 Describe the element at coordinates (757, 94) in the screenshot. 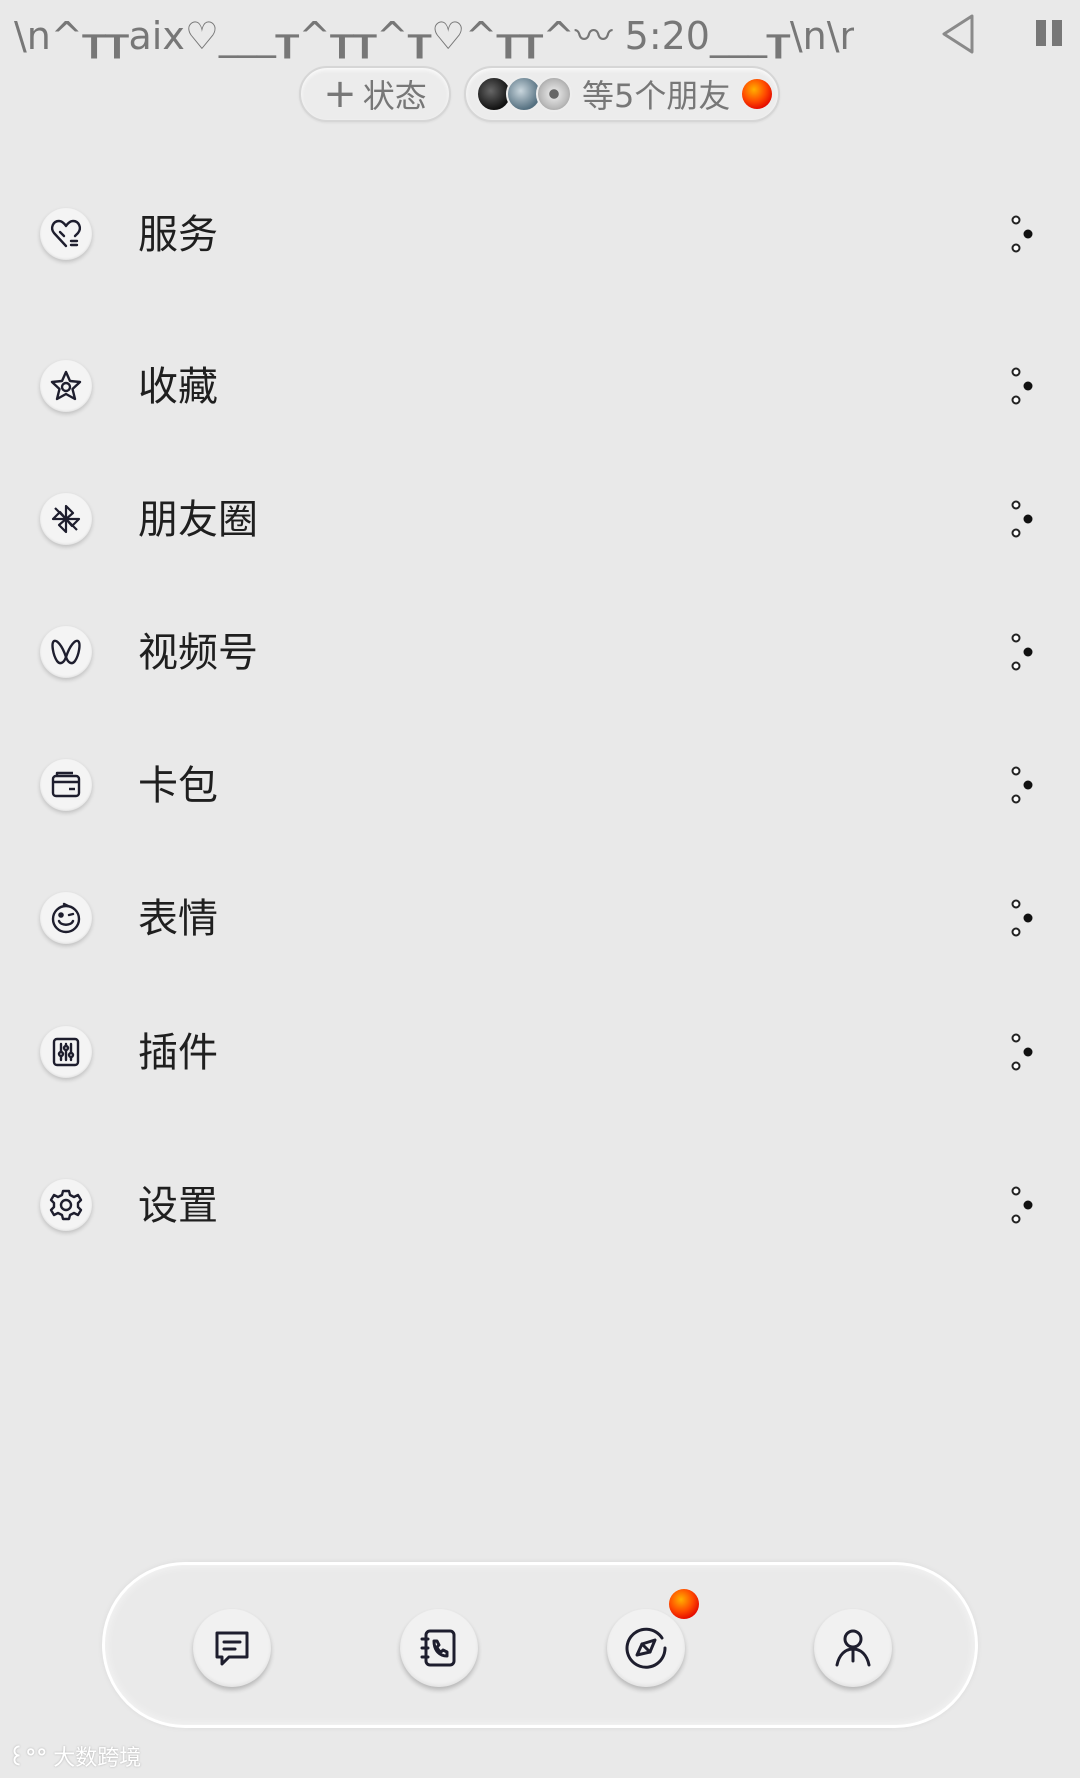

I see `notification-badge` at that location.